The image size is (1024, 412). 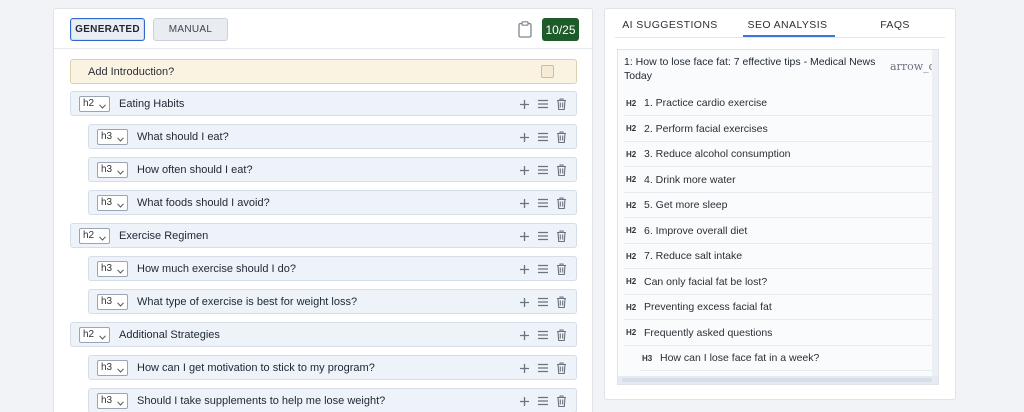 I want to click on outline-heading-row: h3 How much exercise should I do?, so click(x=332, y=268).